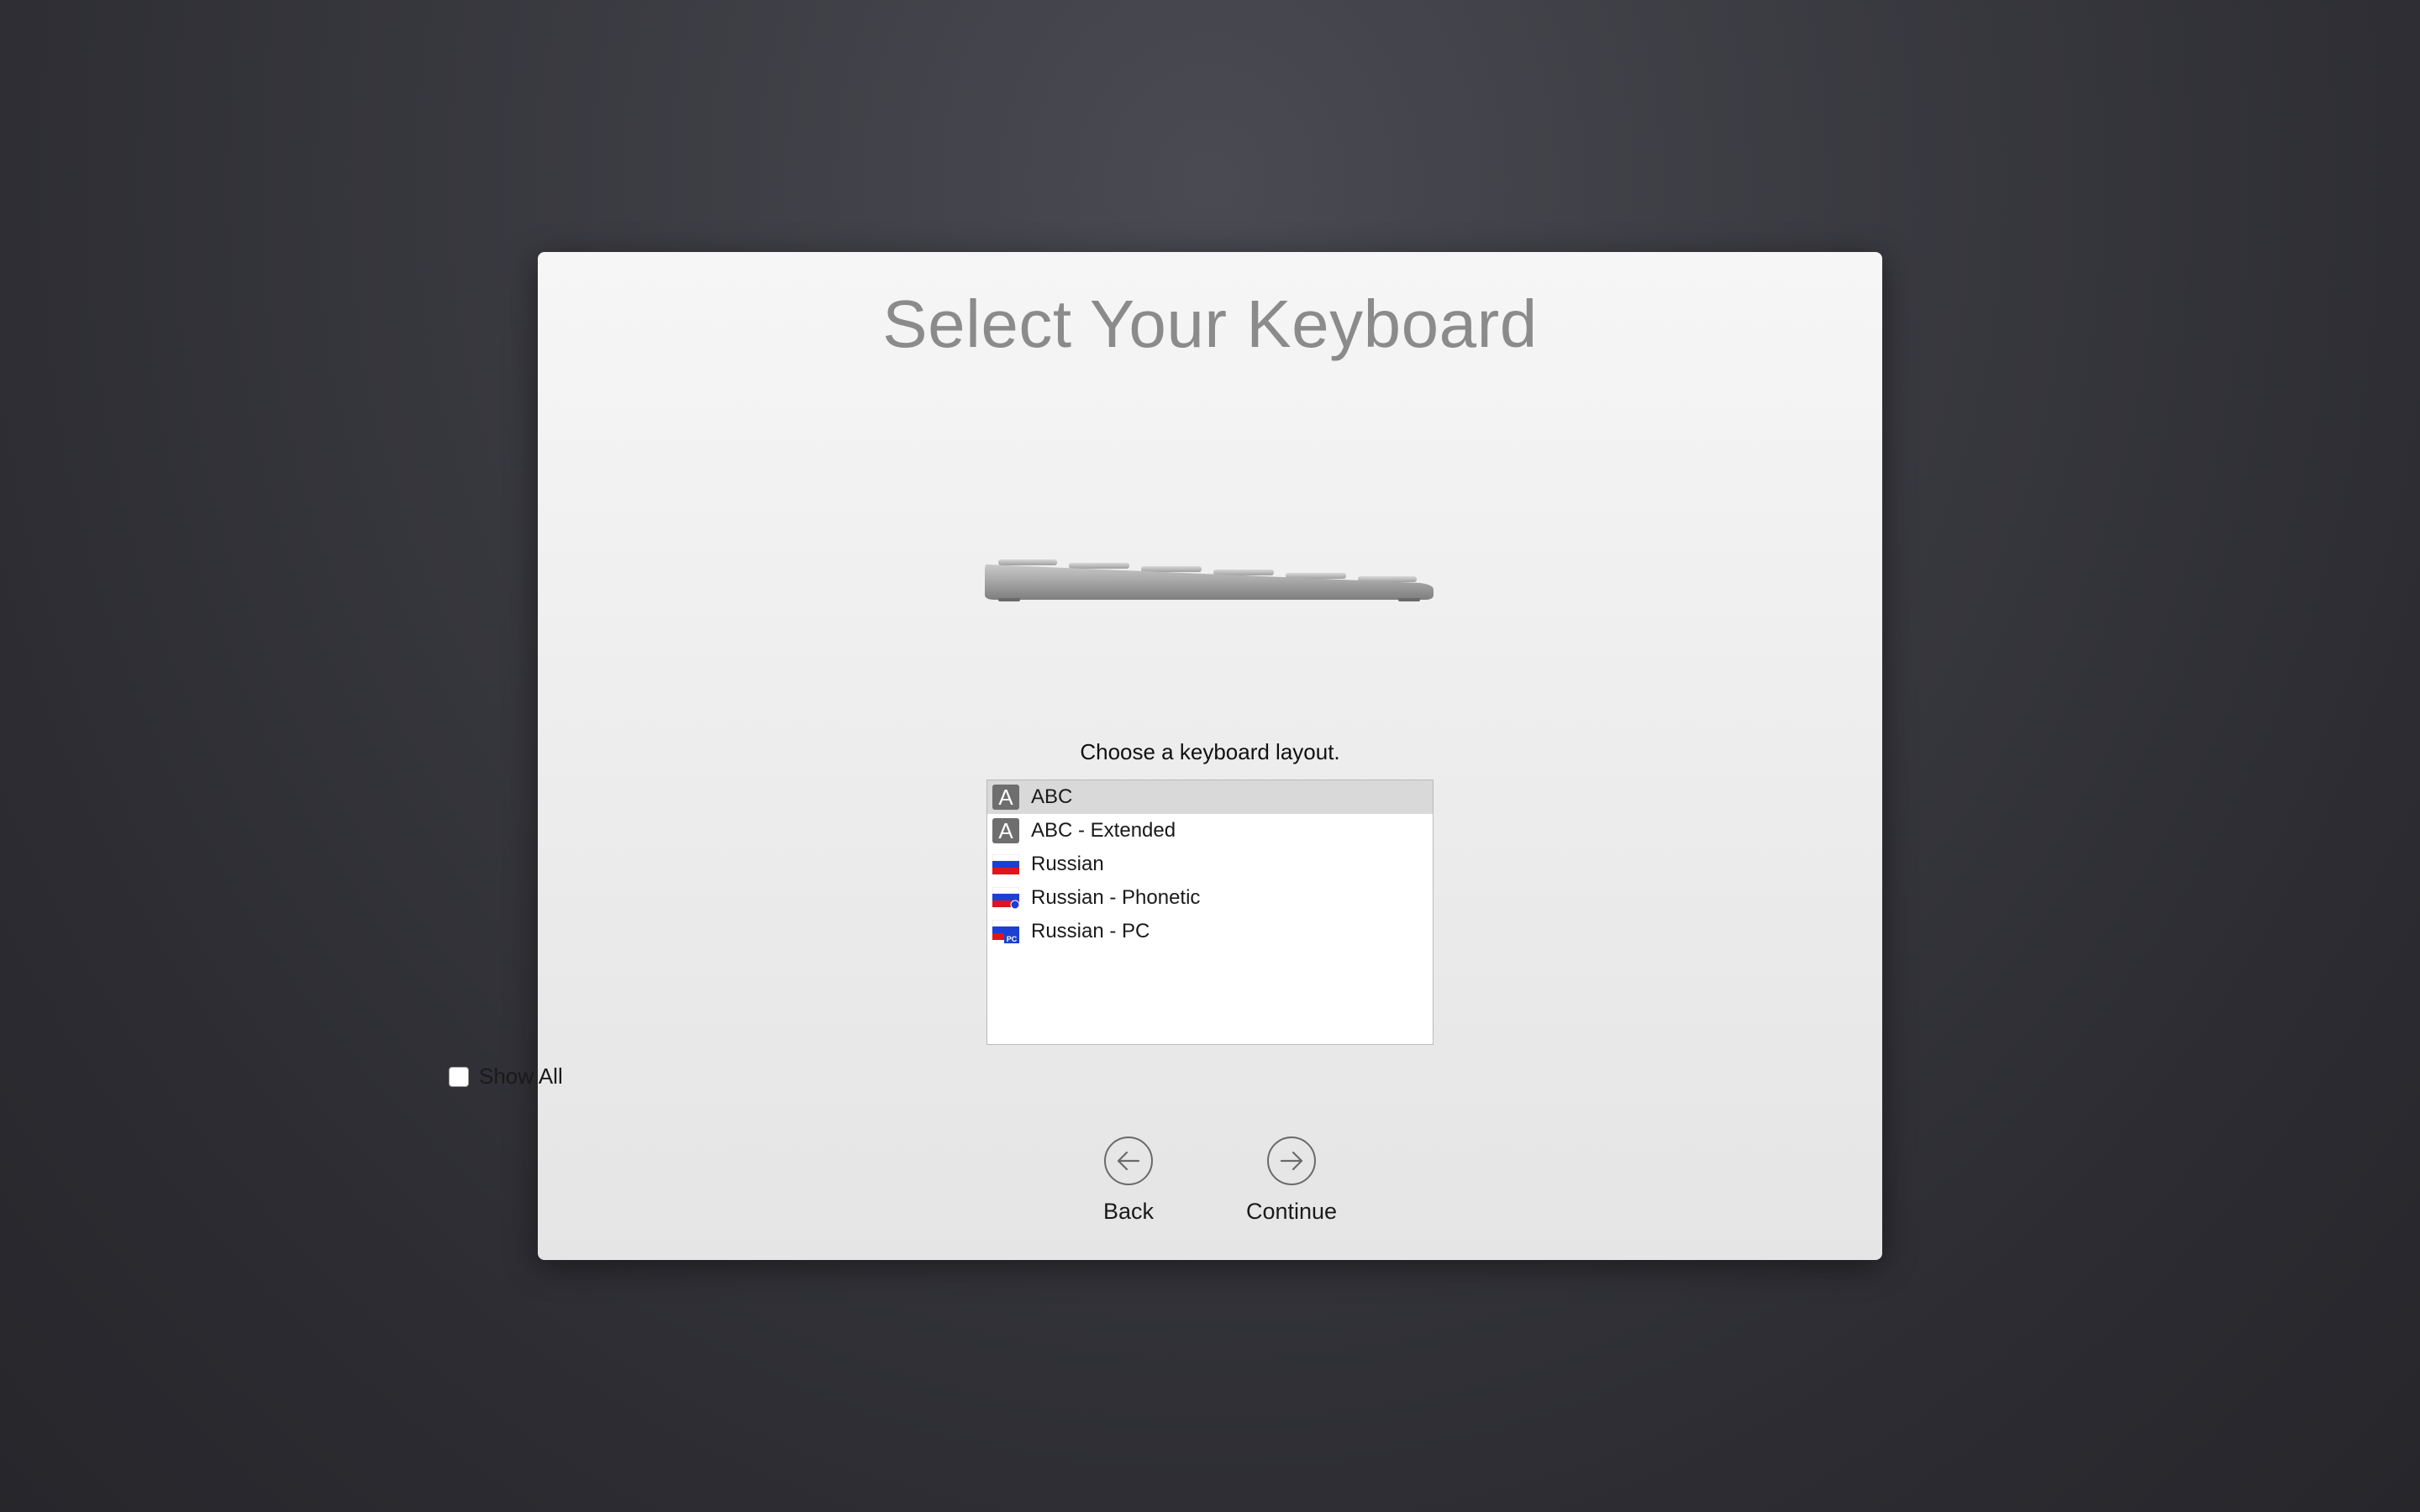 This screenshot has width=2420, height=1512. I want to click on list-item-abc-extended: A ABC - Extended, so click(1210, 831).